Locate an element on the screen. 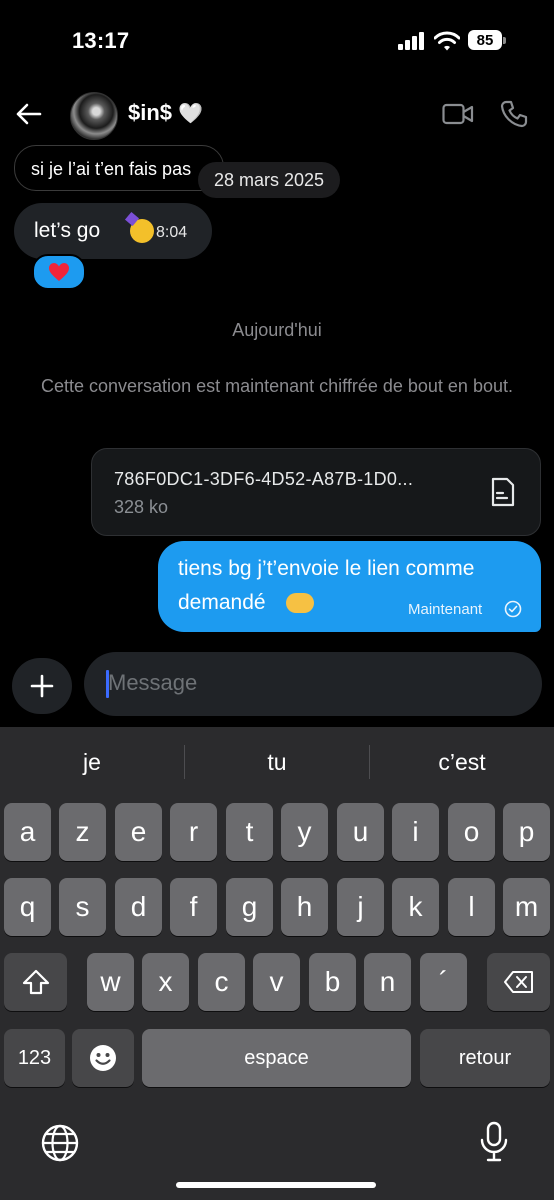 This screenshot has width=554, height=1200. wifi-icon is located at coordinates (447, 41).